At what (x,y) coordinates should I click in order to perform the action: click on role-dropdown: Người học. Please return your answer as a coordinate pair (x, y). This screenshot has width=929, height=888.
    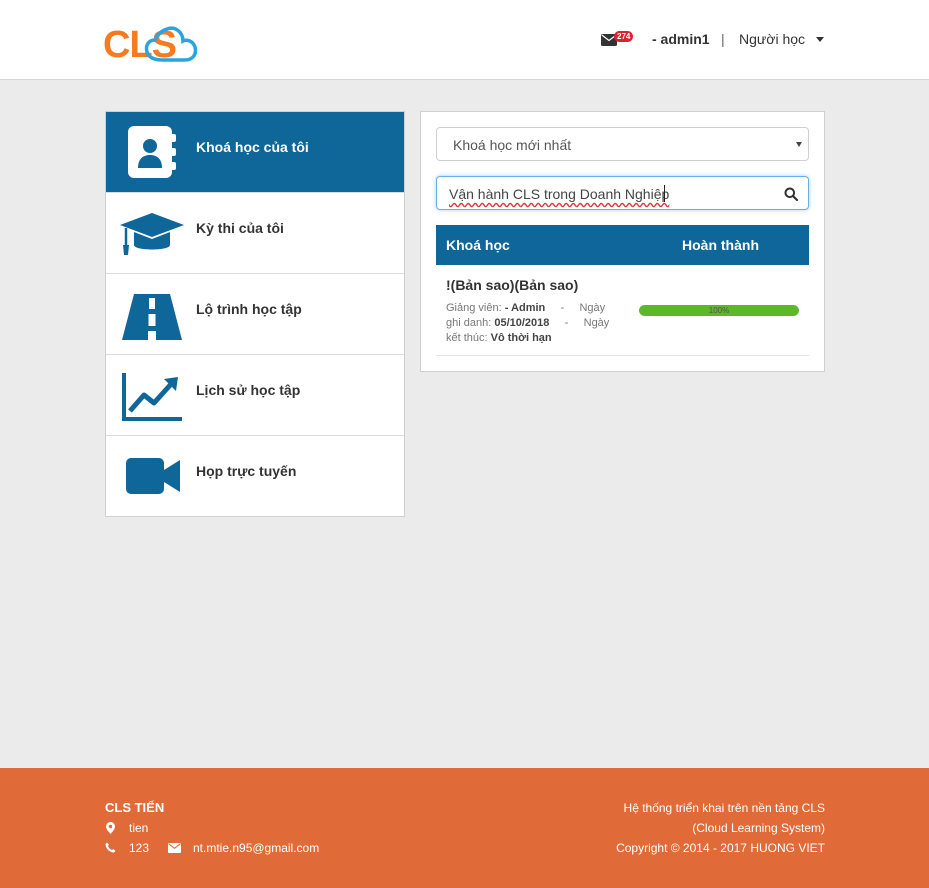
    Looking at the image, I should click on (772, 39).